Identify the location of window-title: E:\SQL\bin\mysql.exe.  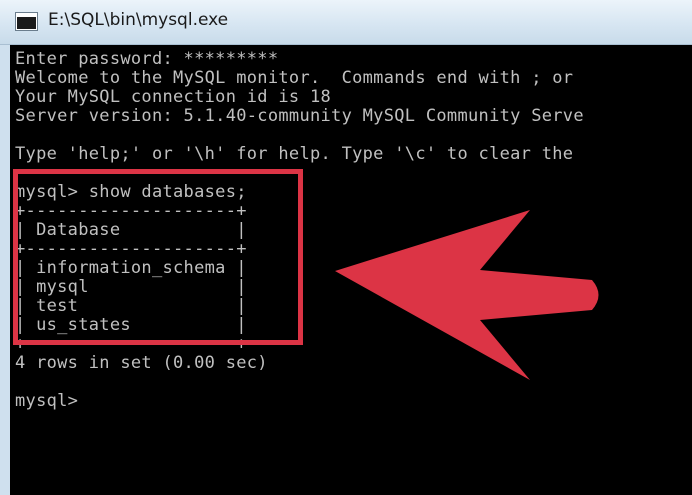
(138, 20).